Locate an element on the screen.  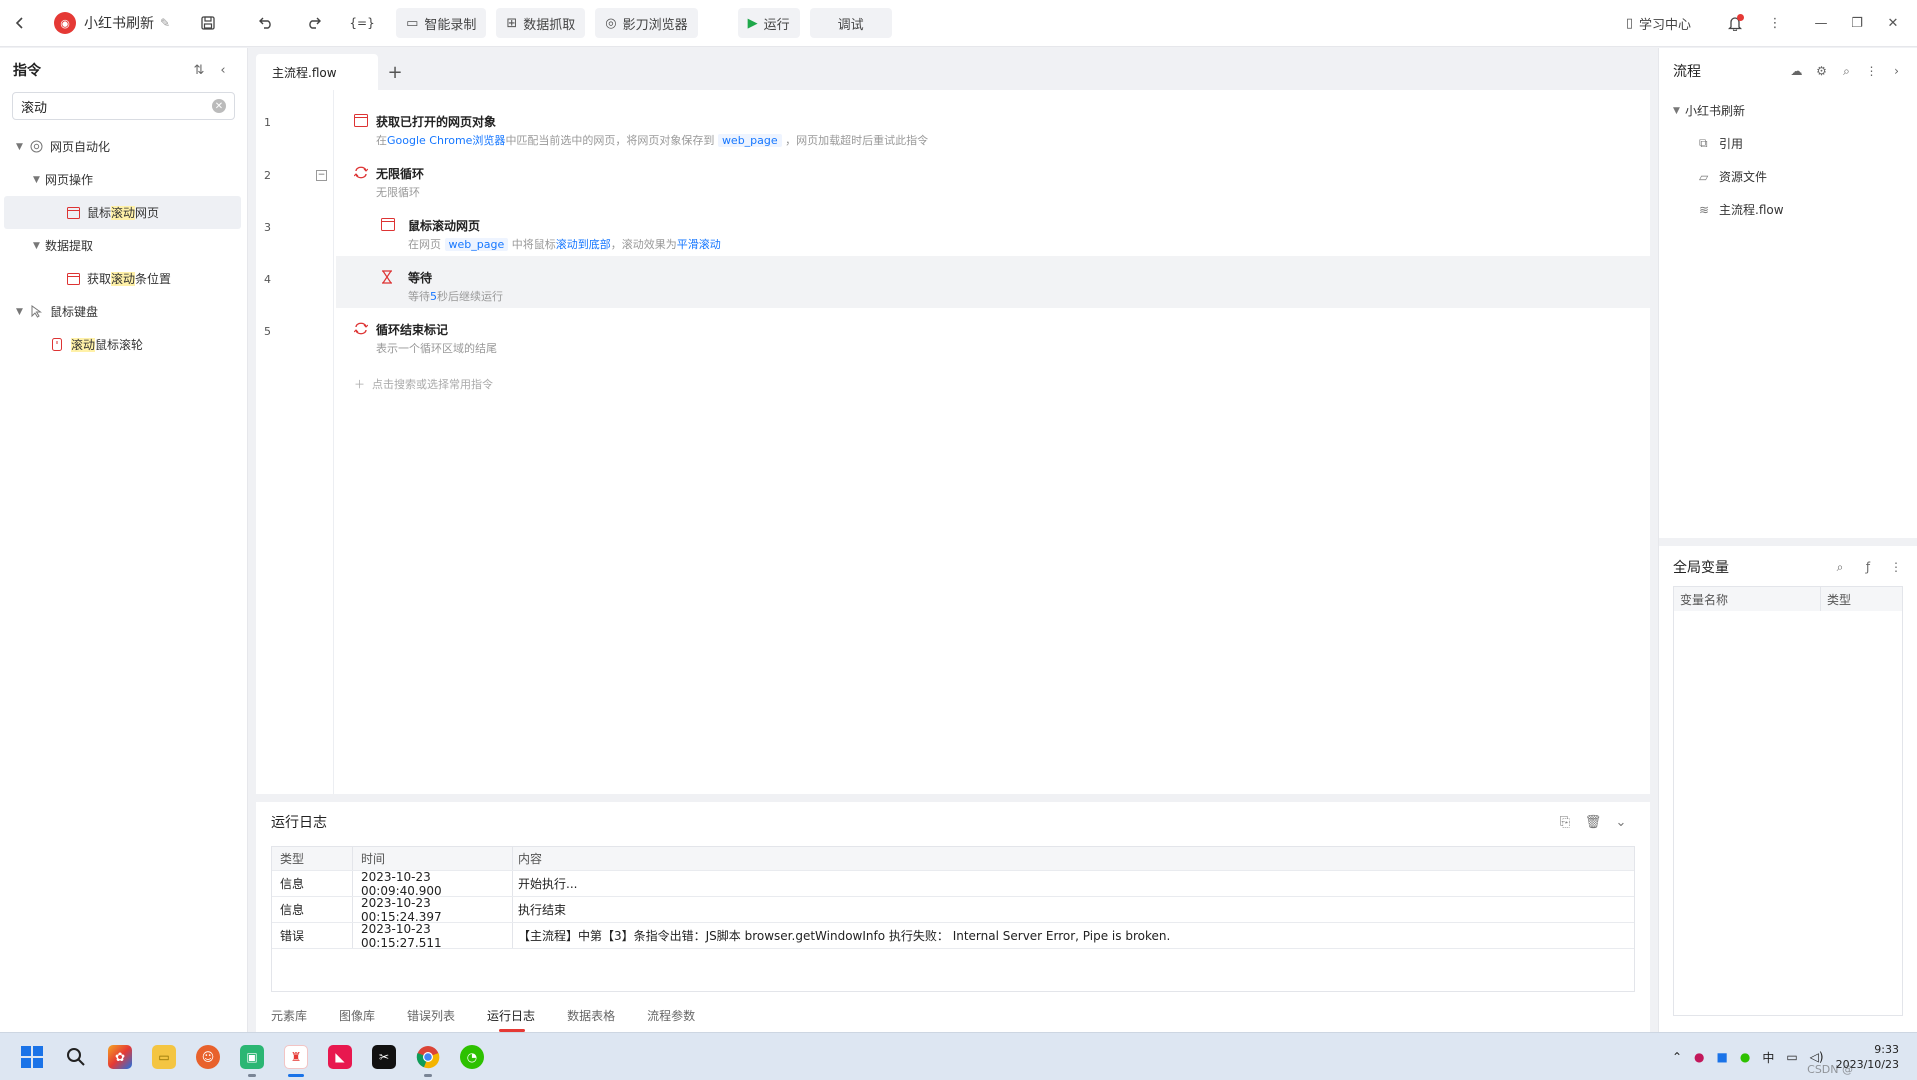
save-icon is located at coordinates (208, 23).